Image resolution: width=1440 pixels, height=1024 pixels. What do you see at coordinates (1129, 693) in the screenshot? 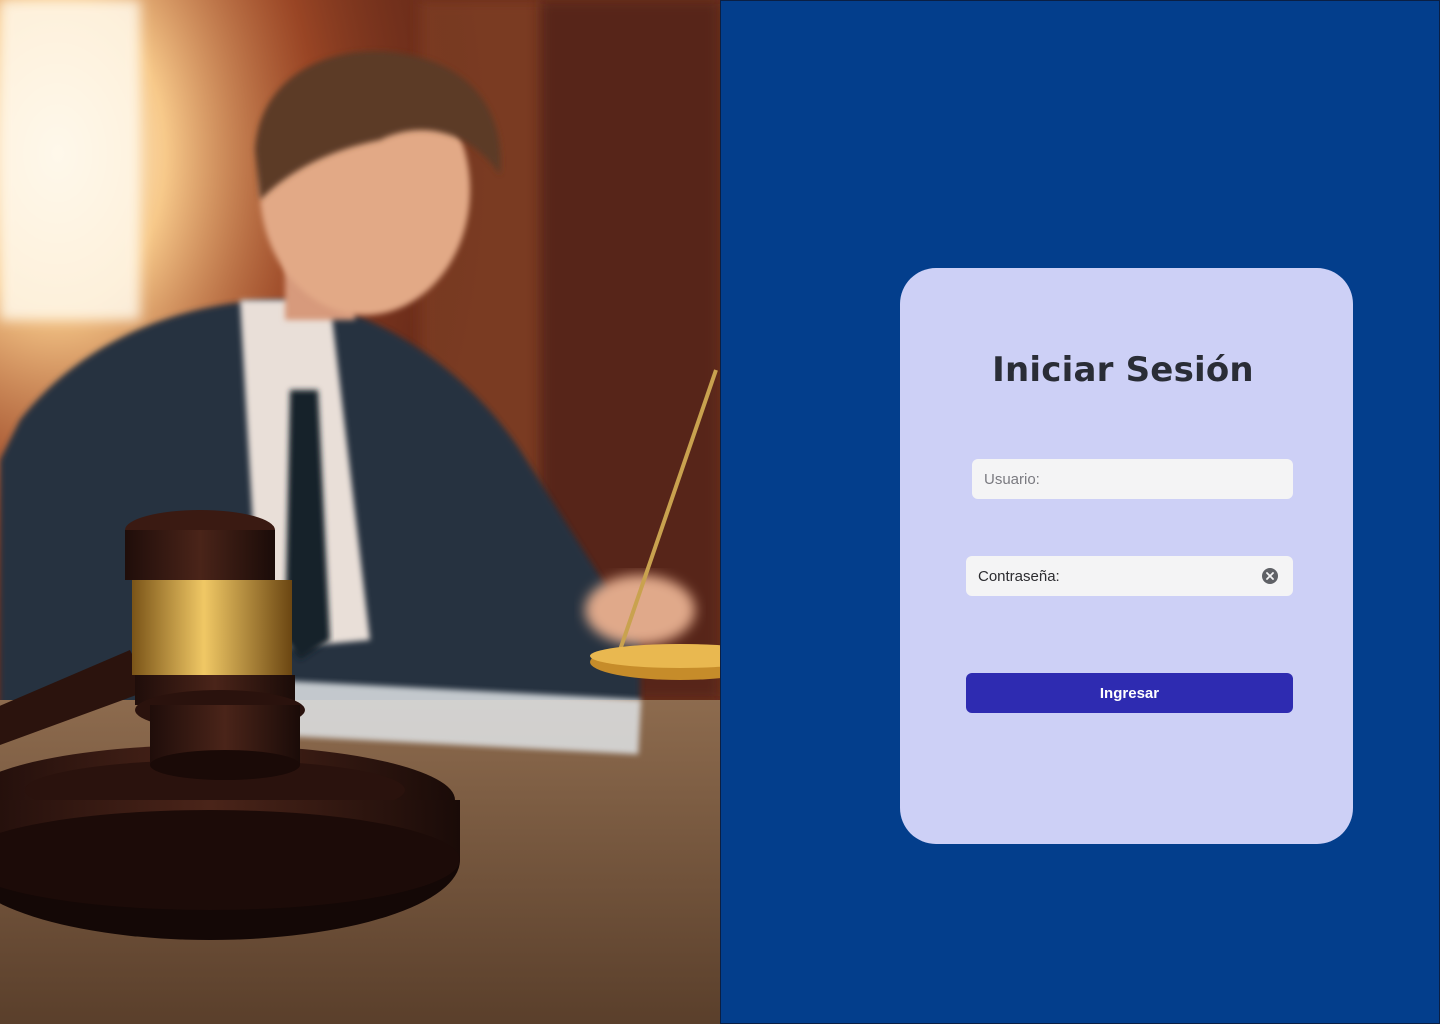
I see `login-button: Ingresar` at bounding box center [1129, 693].